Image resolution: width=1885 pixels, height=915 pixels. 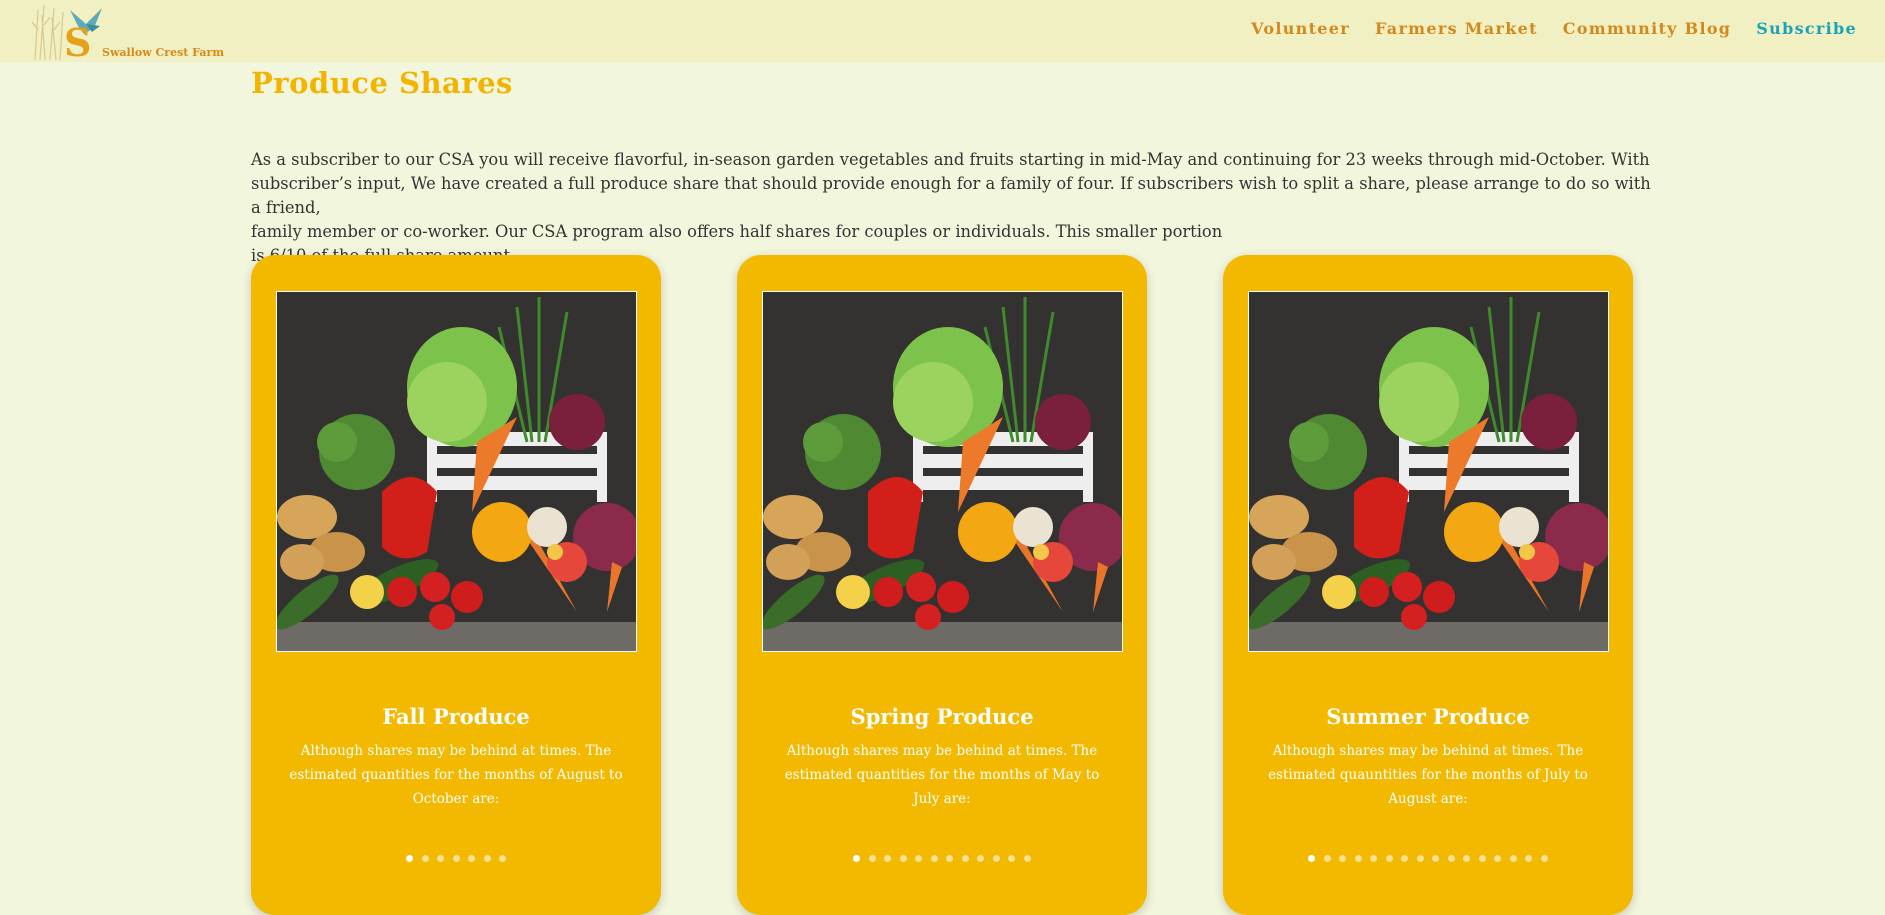 What do you see at coordinates (127, 32) in the screenshot?
I see `farm-logo: S Swallow Crest Farm` at bounding box center [127, 32].